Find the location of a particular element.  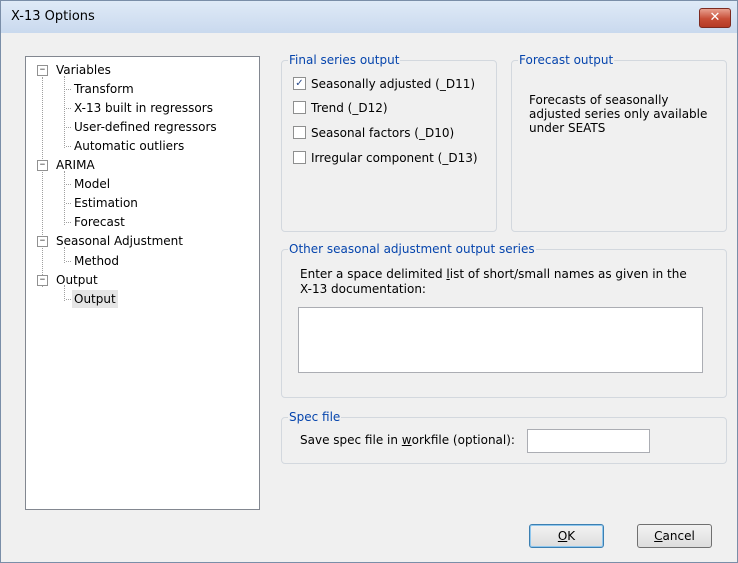

cancel-button: Cancel is located at coordinates (674, 536).